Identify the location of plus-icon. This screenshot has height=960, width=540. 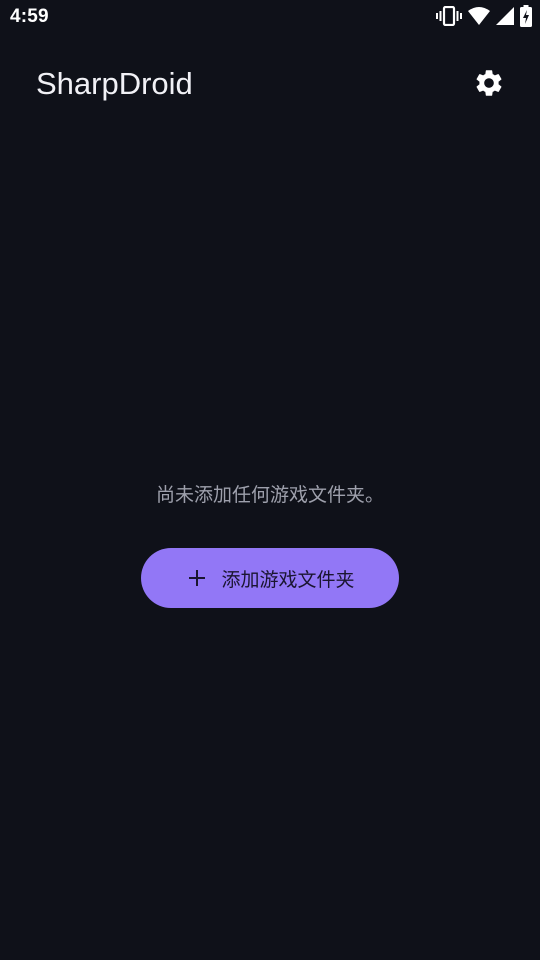
(197, 578).